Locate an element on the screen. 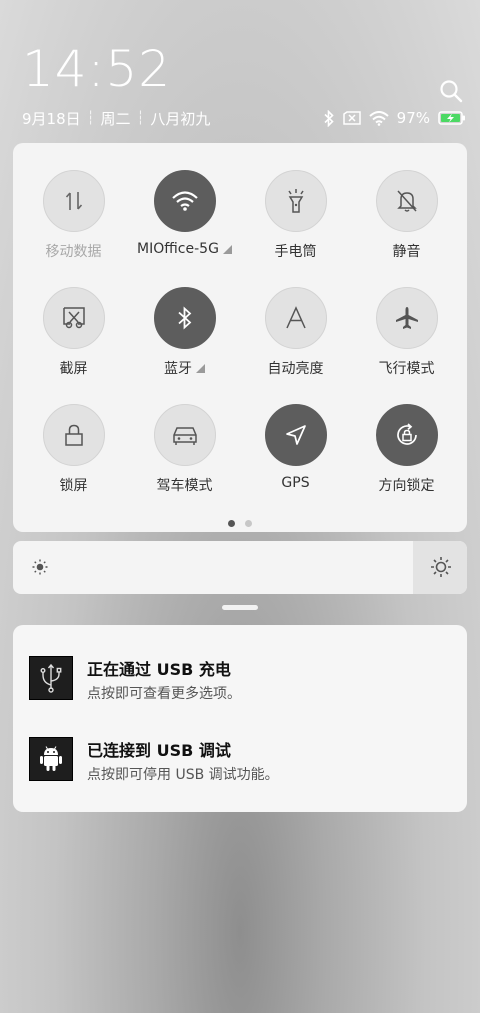  tile-gps: GPS is located at coordinates (295, 459).